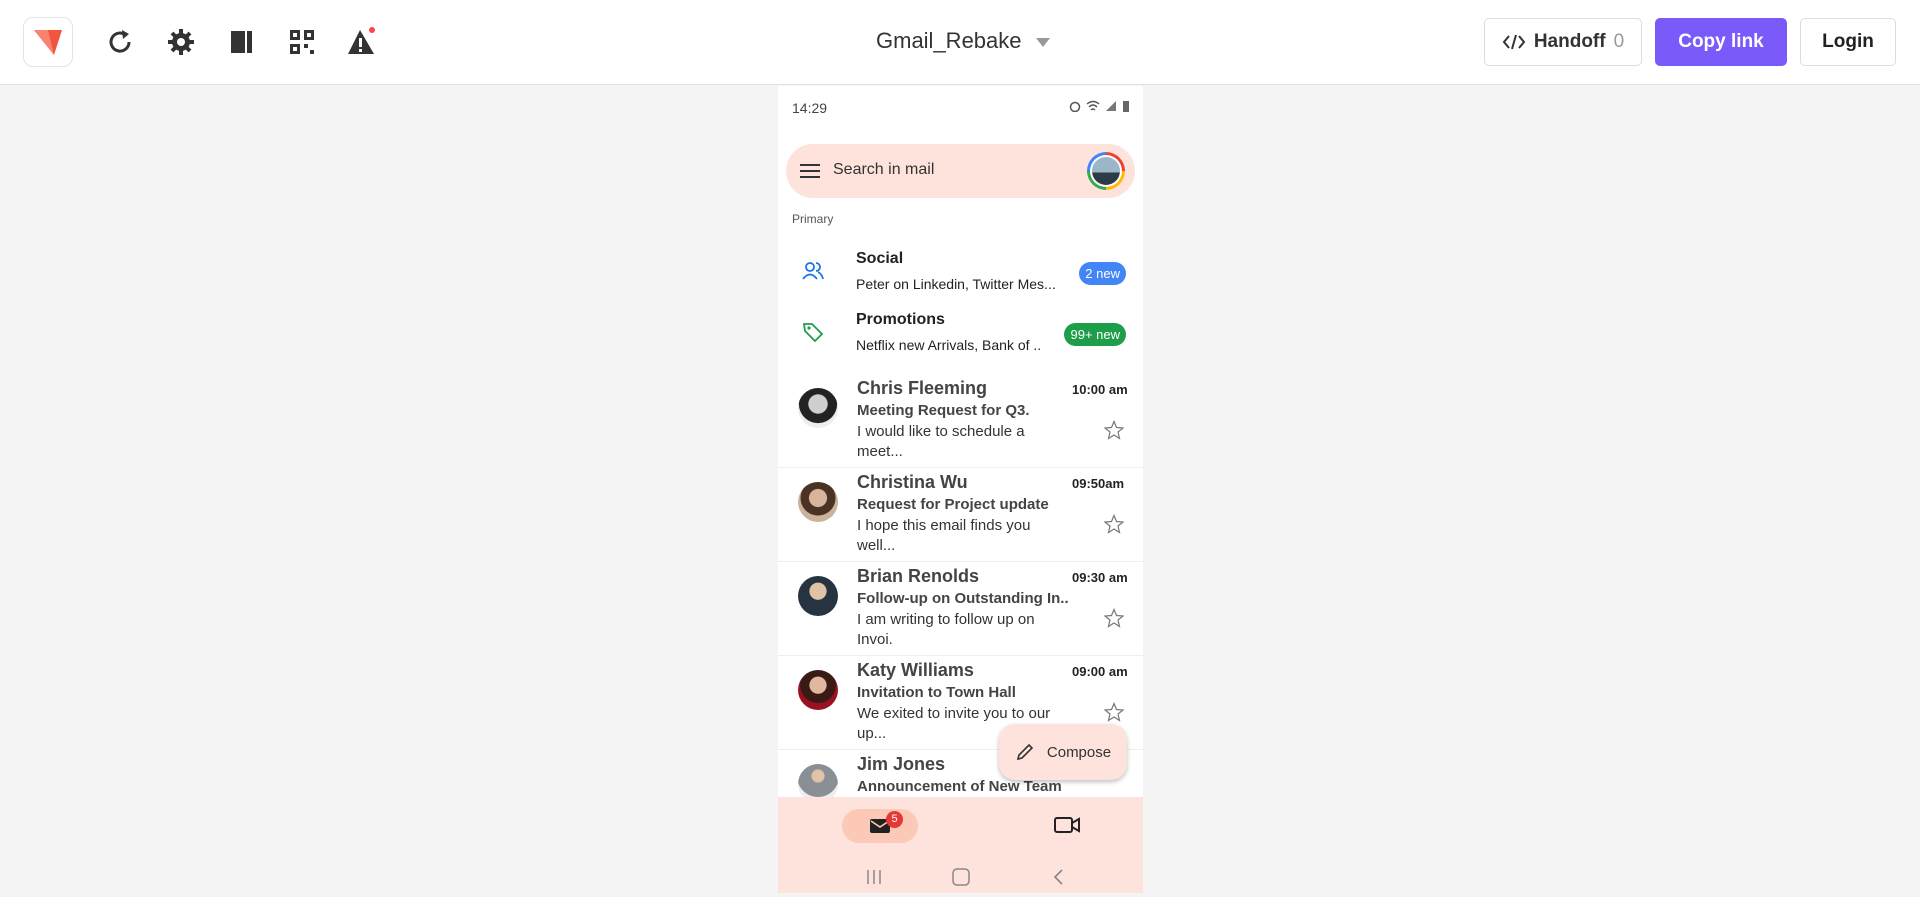 This screenshot has height=897, width=1920. Describe the element at coordinates (1067, 825) in the screenshot. I see `video-icon` at that location.